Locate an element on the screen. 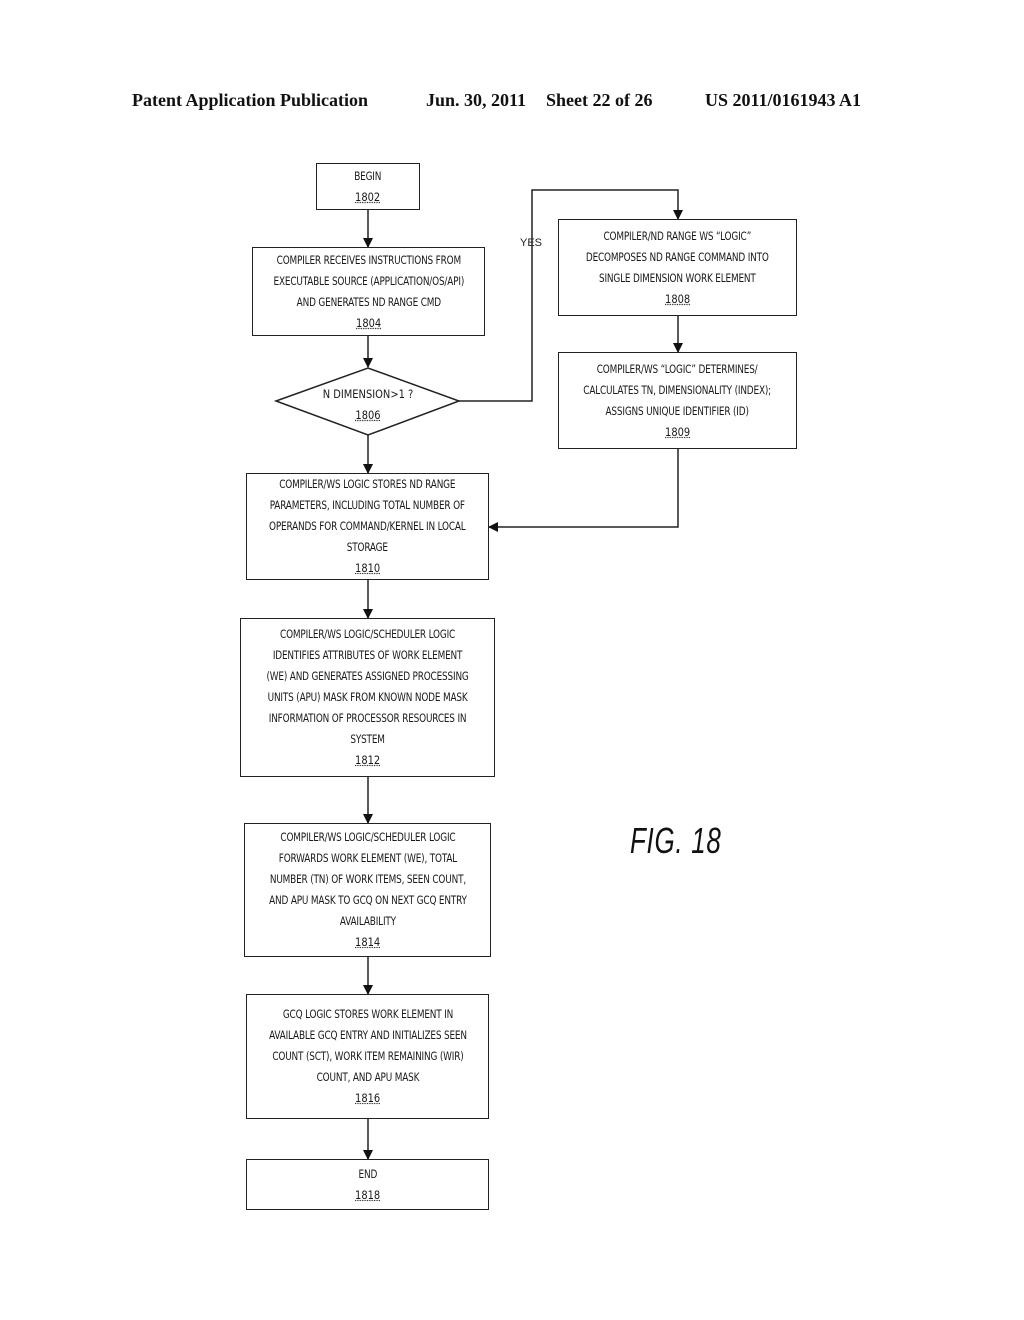 The width and height of the screenshot is (1024, 1320). node-end-1818: END 1818 is located at coordinates (367, 1184).